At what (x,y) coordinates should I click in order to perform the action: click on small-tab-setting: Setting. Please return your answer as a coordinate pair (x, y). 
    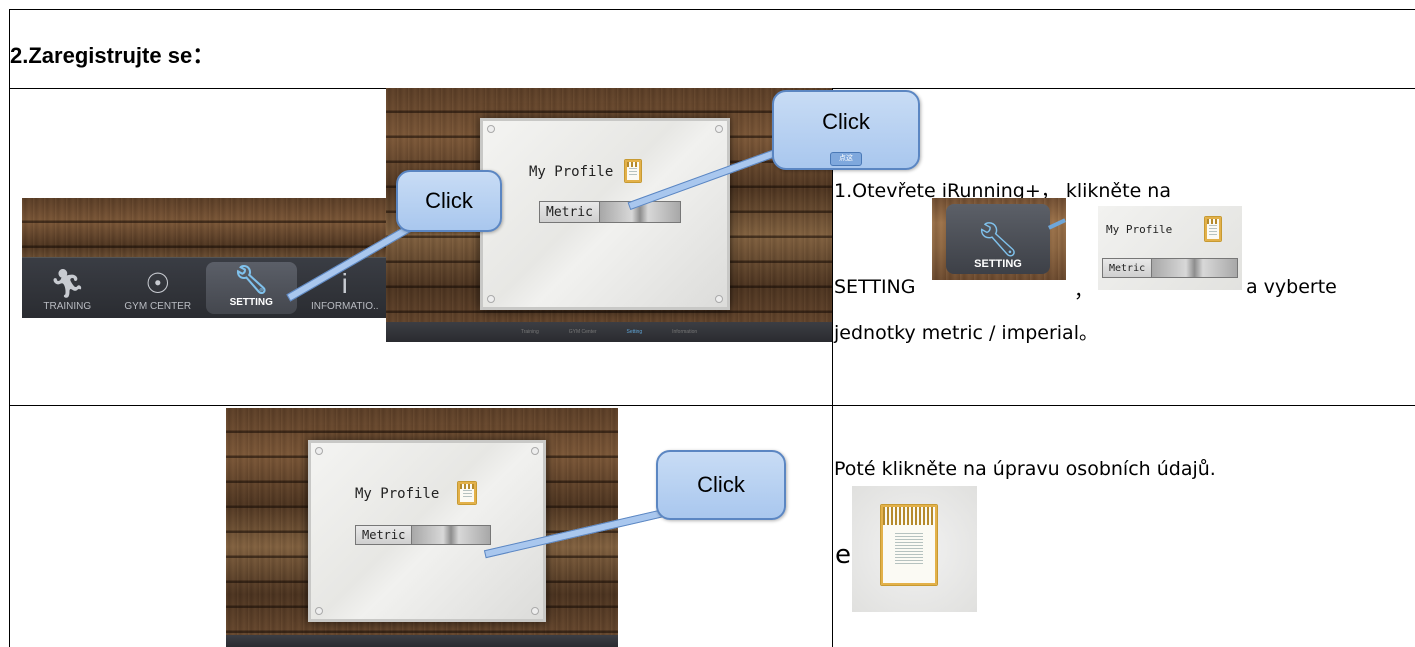
    Looking at the image, I should click on (635, 332).